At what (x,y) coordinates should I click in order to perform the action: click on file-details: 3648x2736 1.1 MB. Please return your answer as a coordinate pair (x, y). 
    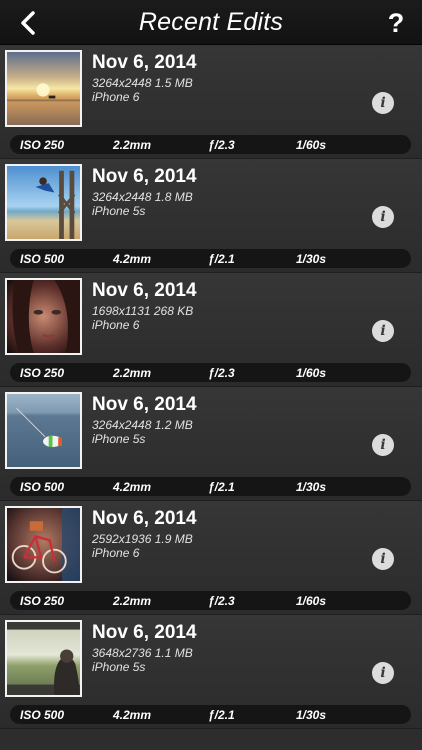
    Looking at the image, I should click on (142, 653).